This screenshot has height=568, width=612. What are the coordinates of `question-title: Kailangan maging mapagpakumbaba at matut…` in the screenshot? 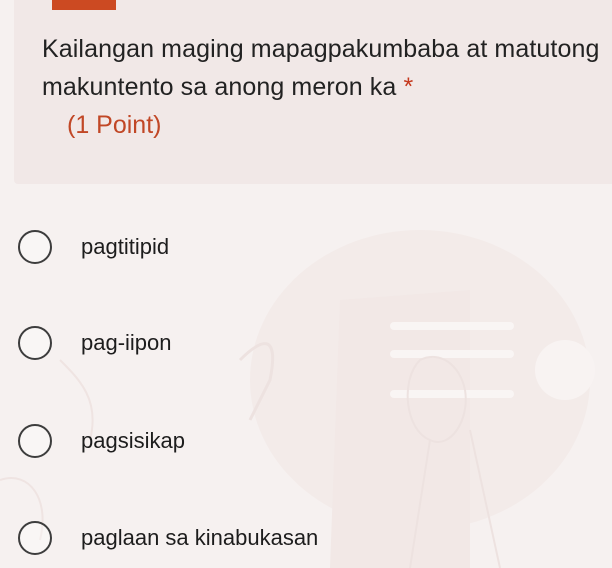 It's located at (325, 68).